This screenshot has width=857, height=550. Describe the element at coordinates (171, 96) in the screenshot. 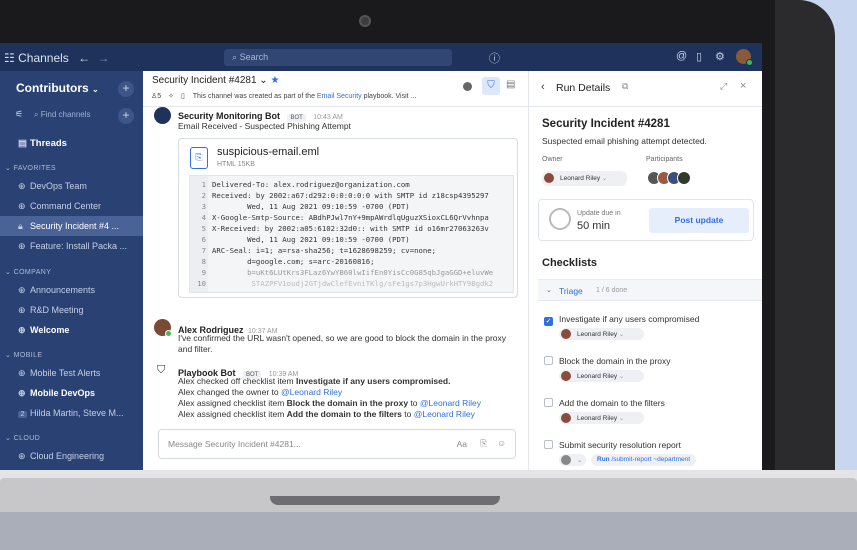

I see `pin-icon: ✧` at that location.